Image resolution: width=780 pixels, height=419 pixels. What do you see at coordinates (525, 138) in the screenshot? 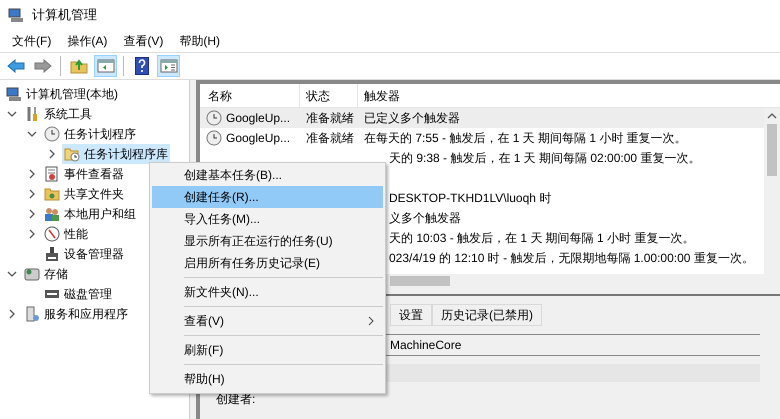
I see `table-cell-text: 在每天的 7:55 - 触发后，在 1 天 期间每隔 1 小时 重复一次。` at bounding box center [525, 138].